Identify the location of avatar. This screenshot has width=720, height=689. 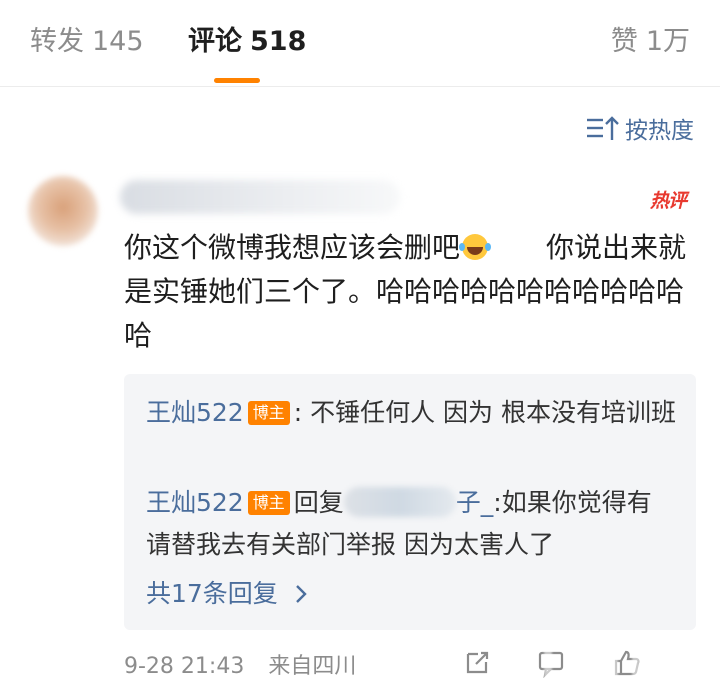
(63, 211).